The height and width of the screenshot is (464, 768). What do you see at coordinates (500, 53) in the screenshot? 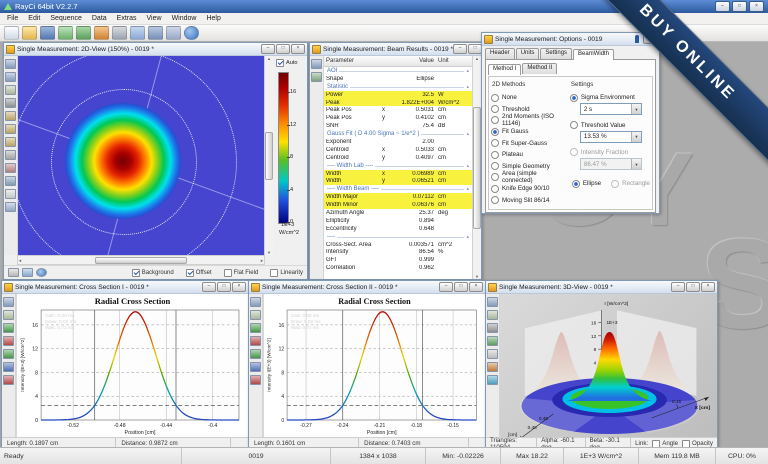
I see `tab-header: Header` at bounding box center [500, 53].